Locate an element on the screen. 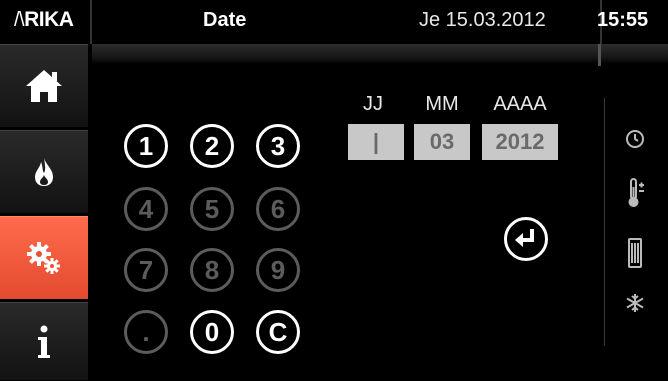  home-icon is located at coordinates (44, 86).